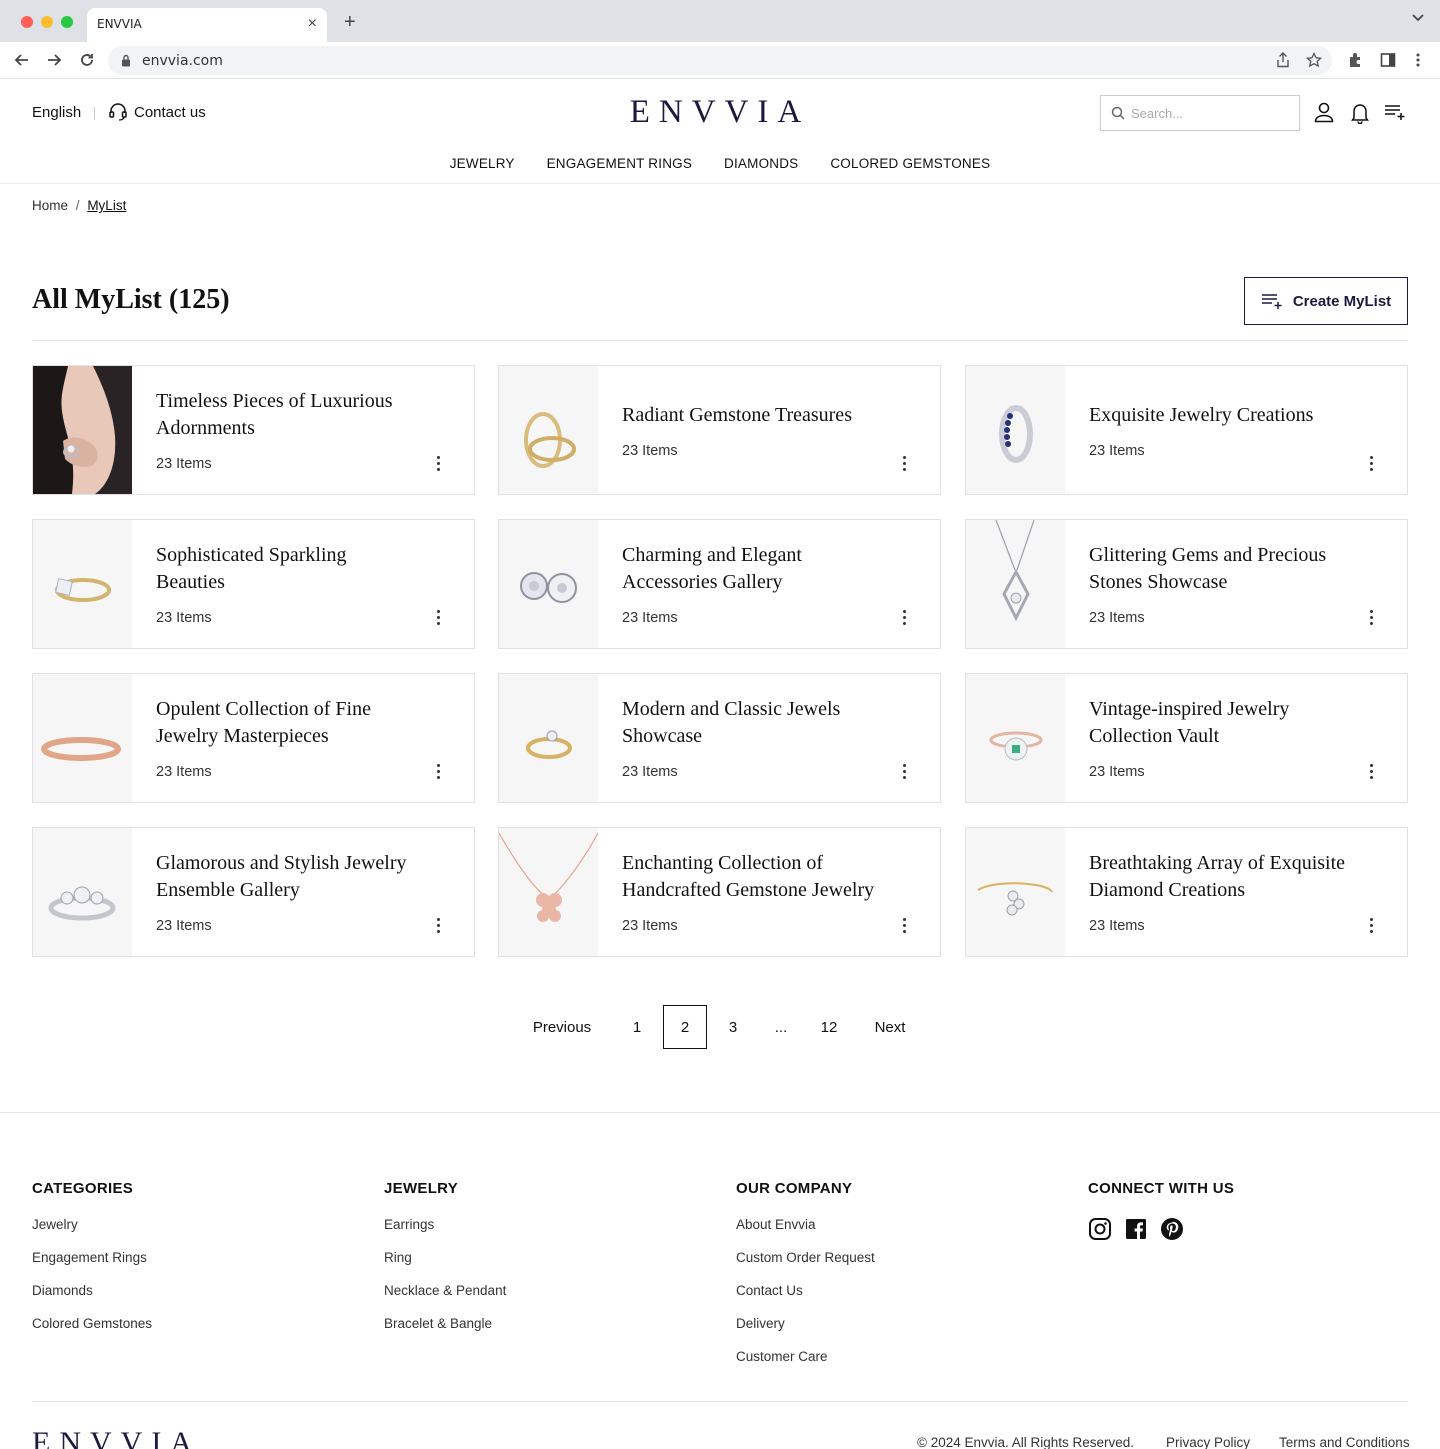  I want to click on create-mylist-button: Create MyList, so click(1326, 301).